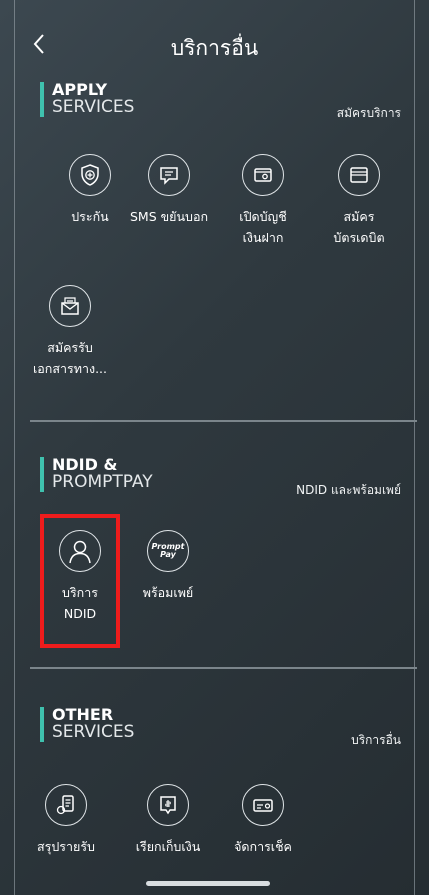 This screenshot has width=429, height=895. What do you see at coordinates (80, 581) in the screenshot?
I see `ndid-highlight-box` at bounding box center [80, 581].